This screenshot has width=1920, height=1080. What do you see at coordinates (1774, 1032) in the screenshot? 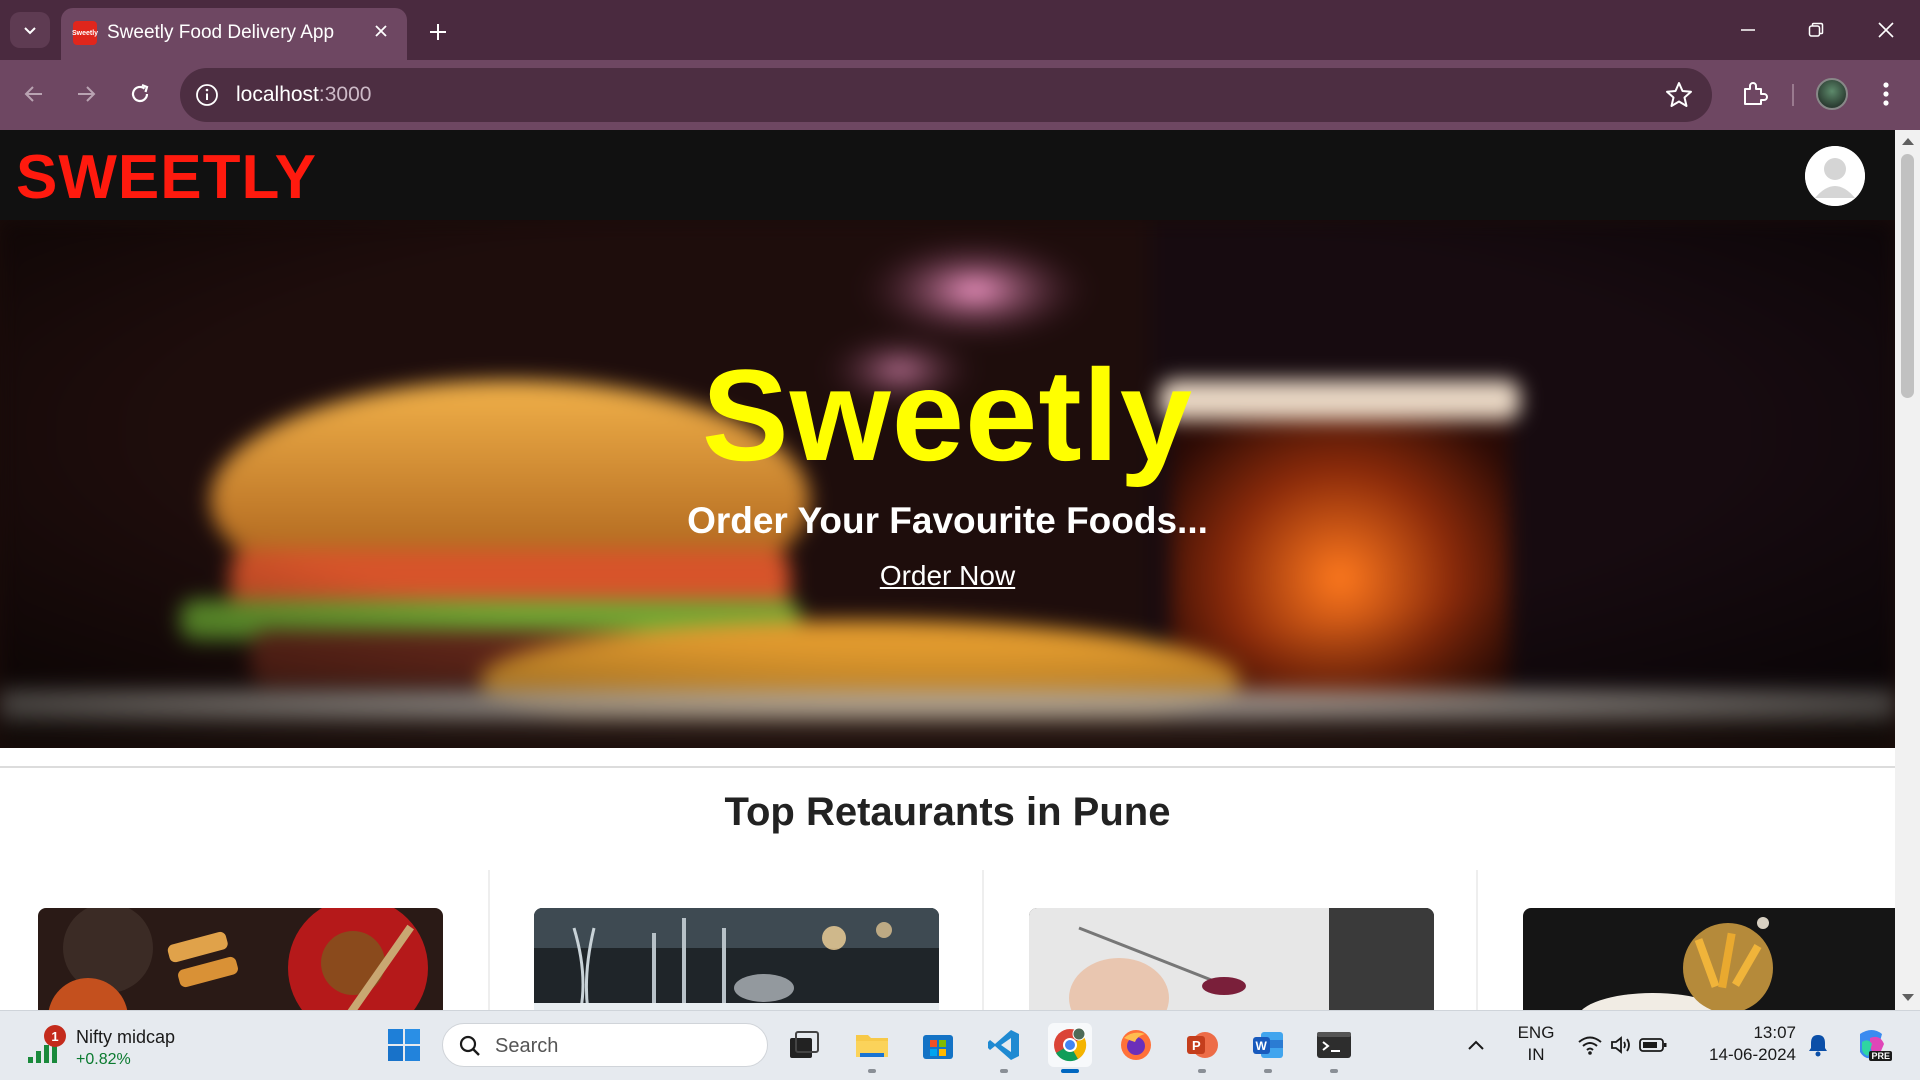
I see `clock-time: 13:07` at bounding box center [1774, 1032].